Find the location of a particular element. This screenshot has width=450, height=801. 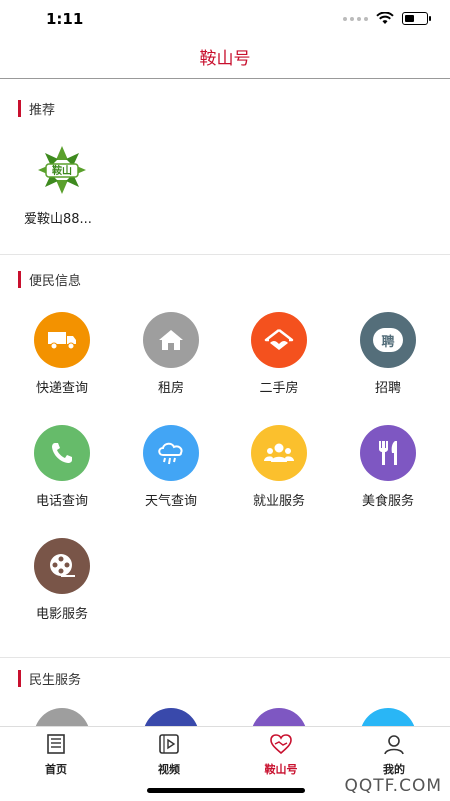

tab-label: 鞍山号 is located at coordinates (281, 769).